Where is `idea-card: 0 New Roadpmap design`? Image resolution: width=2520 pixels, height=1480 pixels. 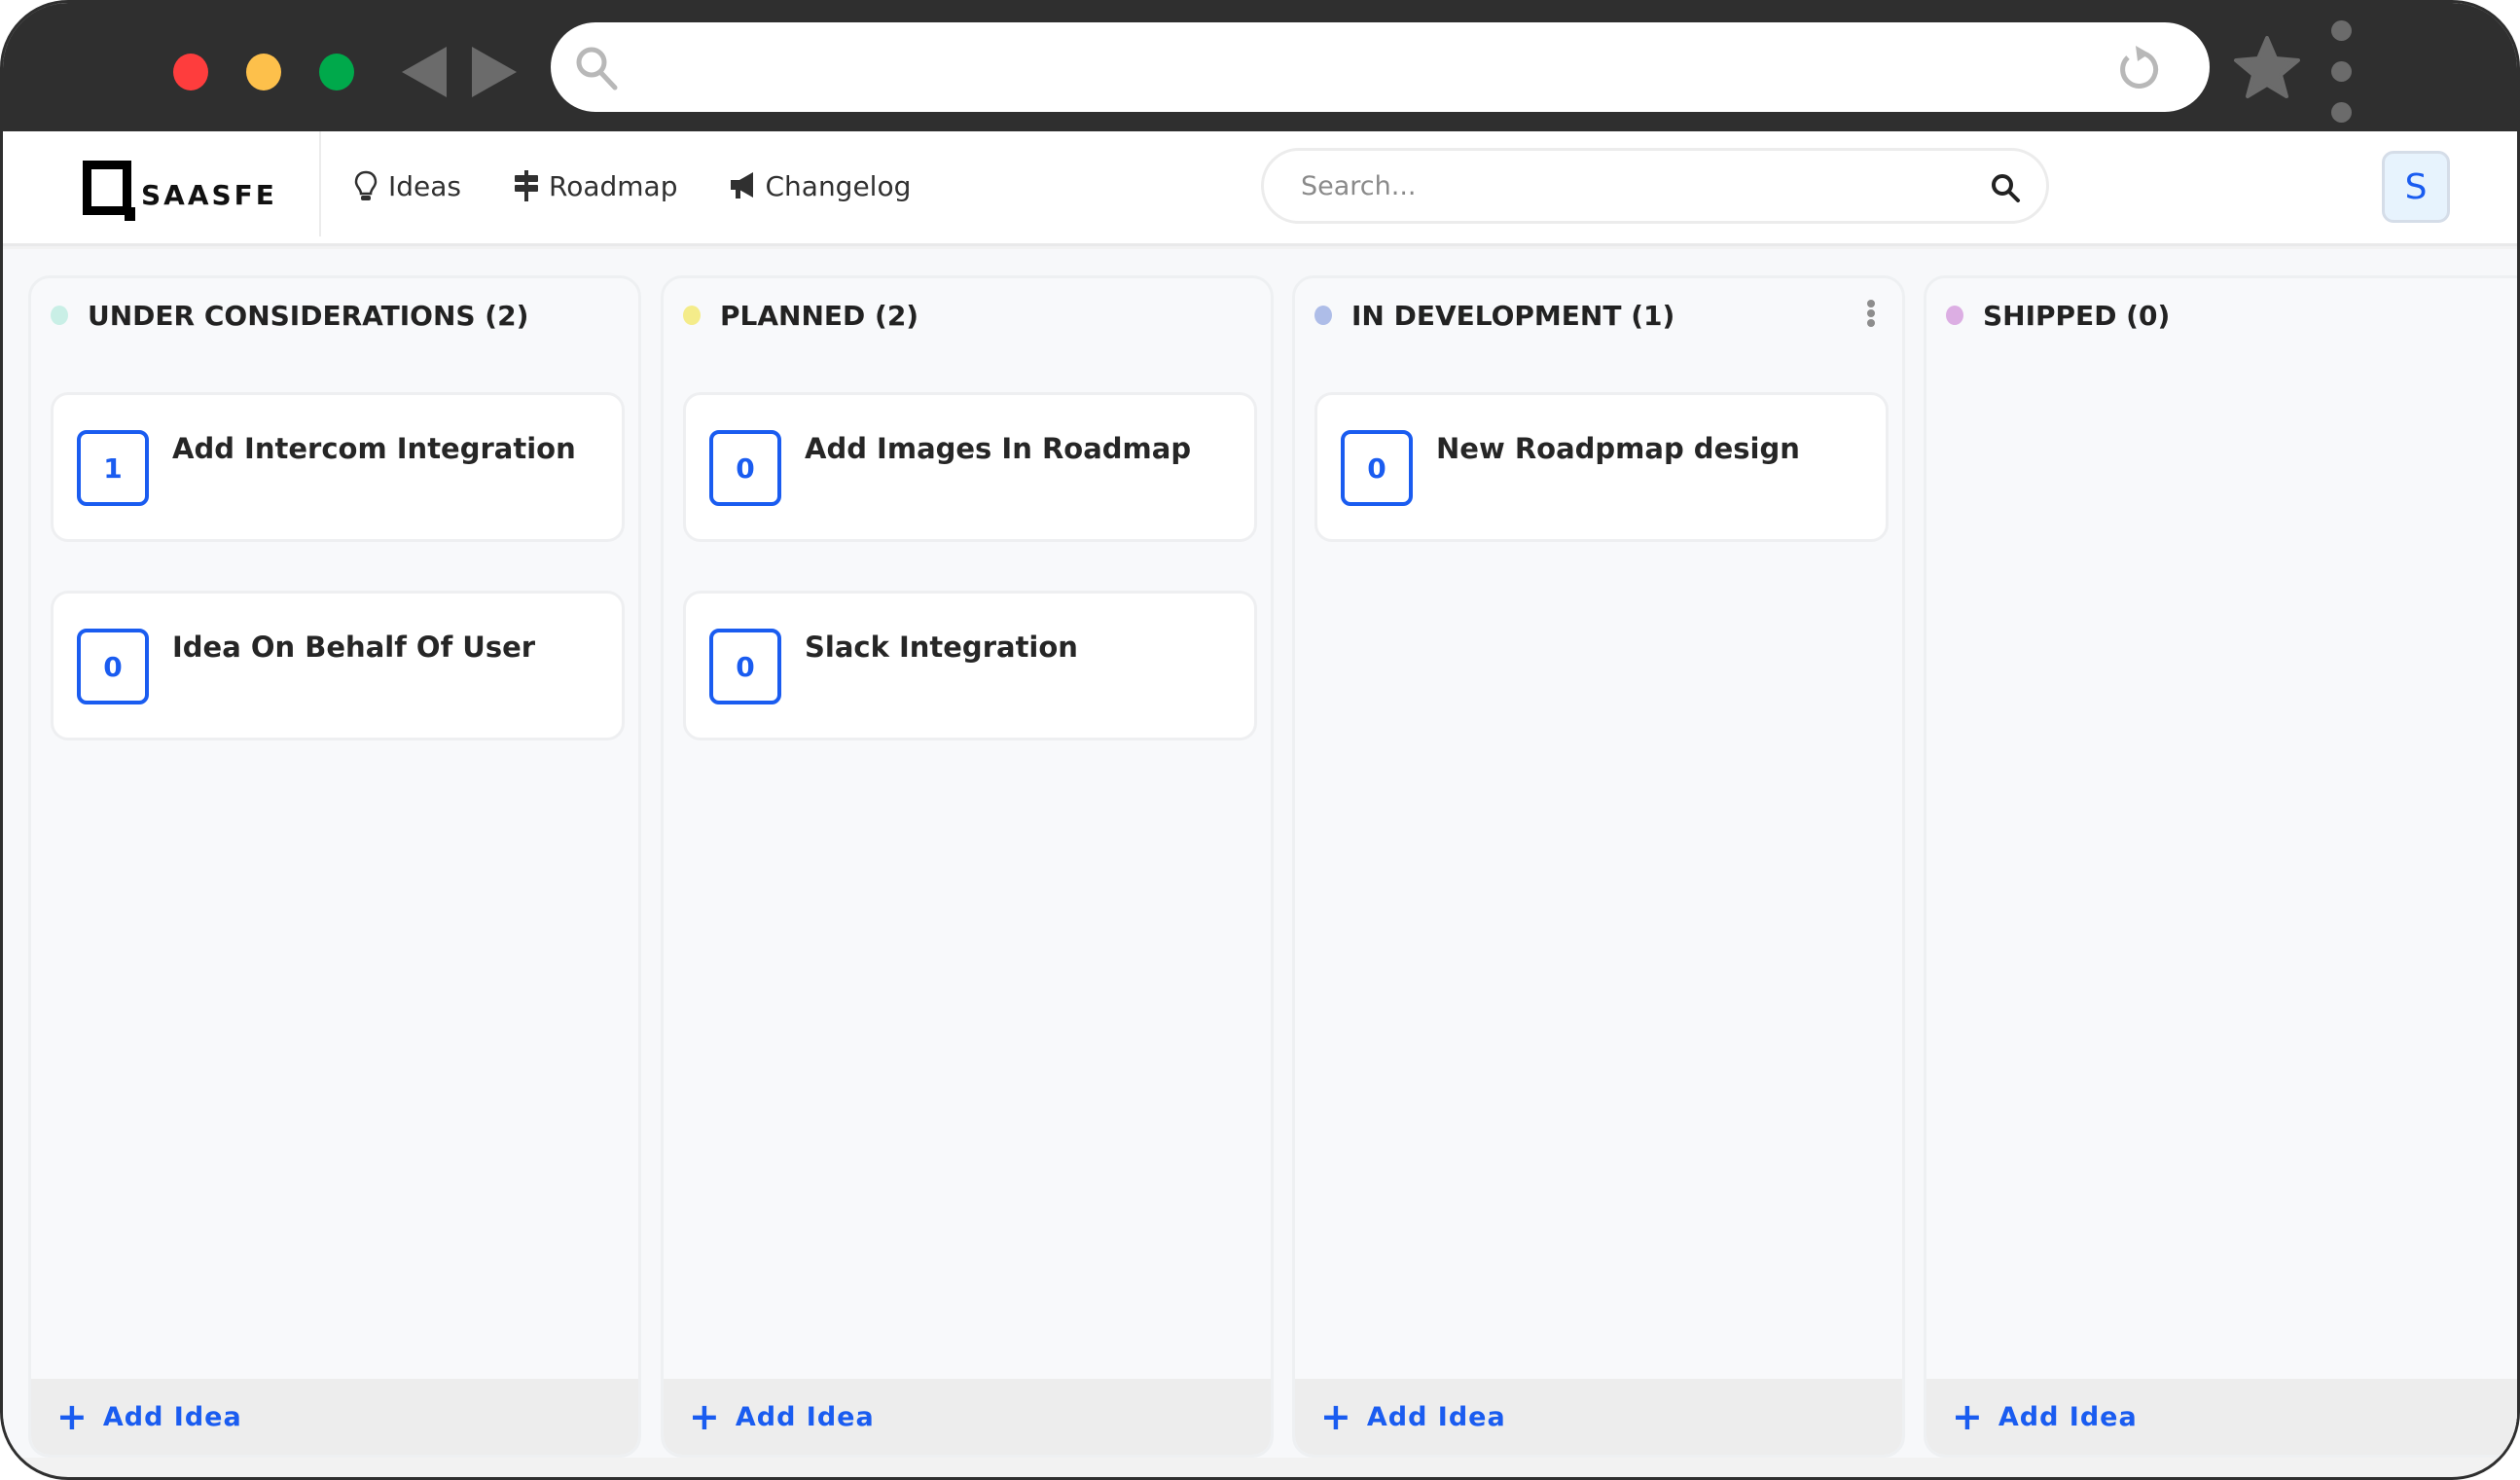
idea-card: 0 New Roadpmap design is located at coordinates (1601, 467).